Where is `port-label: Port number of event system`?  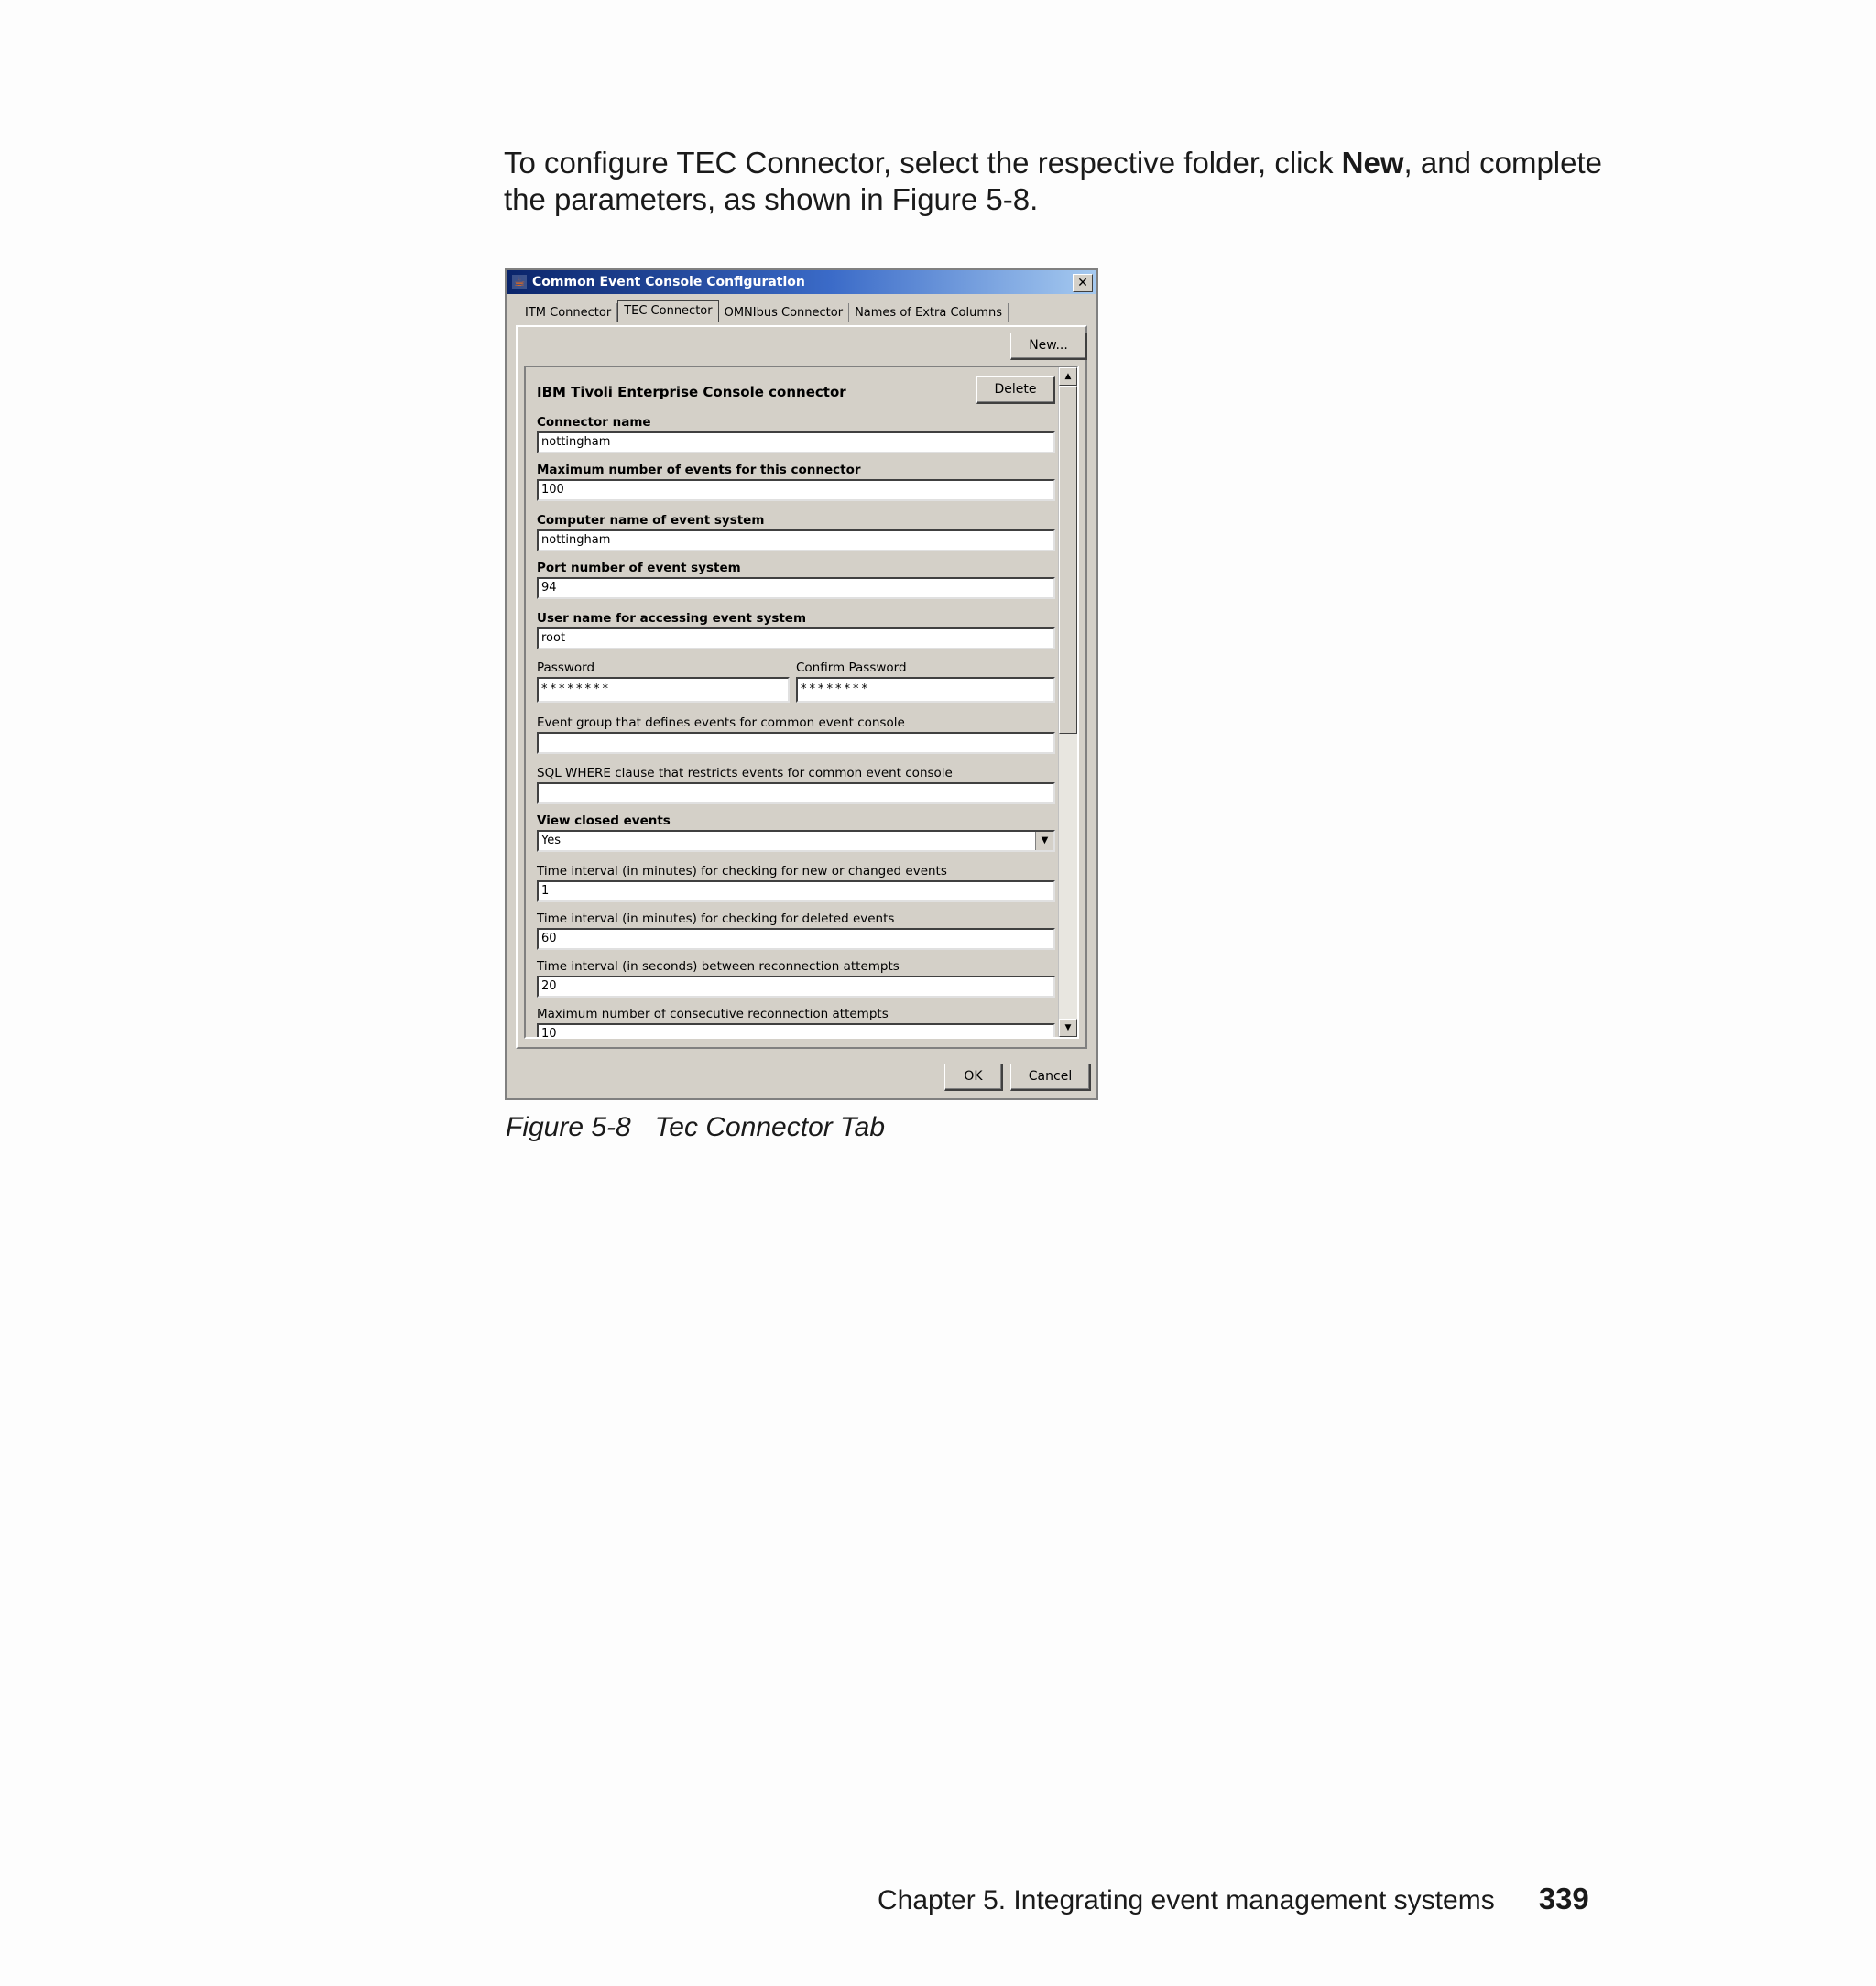
port-label: Port number of event system is located at coordinates (639, 568).